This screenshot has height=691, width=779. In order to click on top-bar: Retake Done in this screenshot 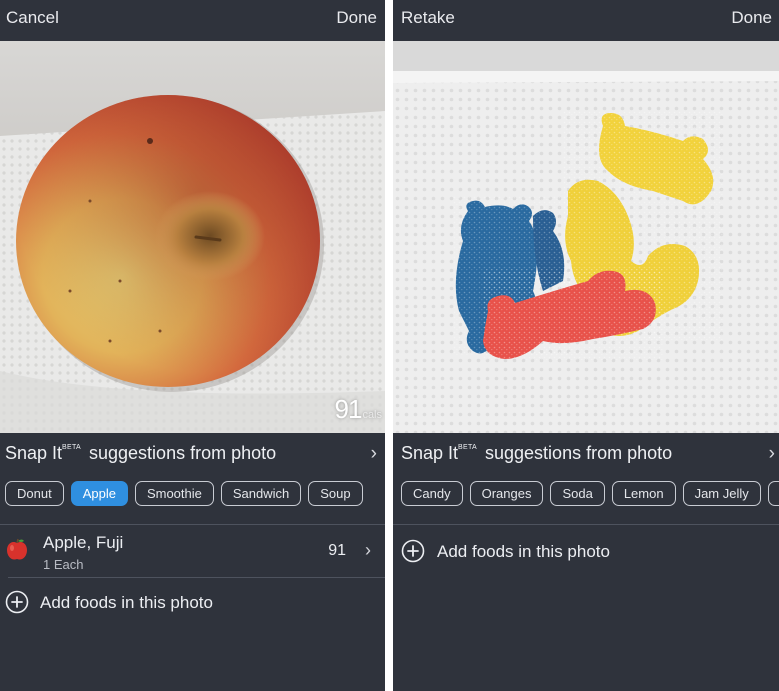, I will do `click(586, 20)`.